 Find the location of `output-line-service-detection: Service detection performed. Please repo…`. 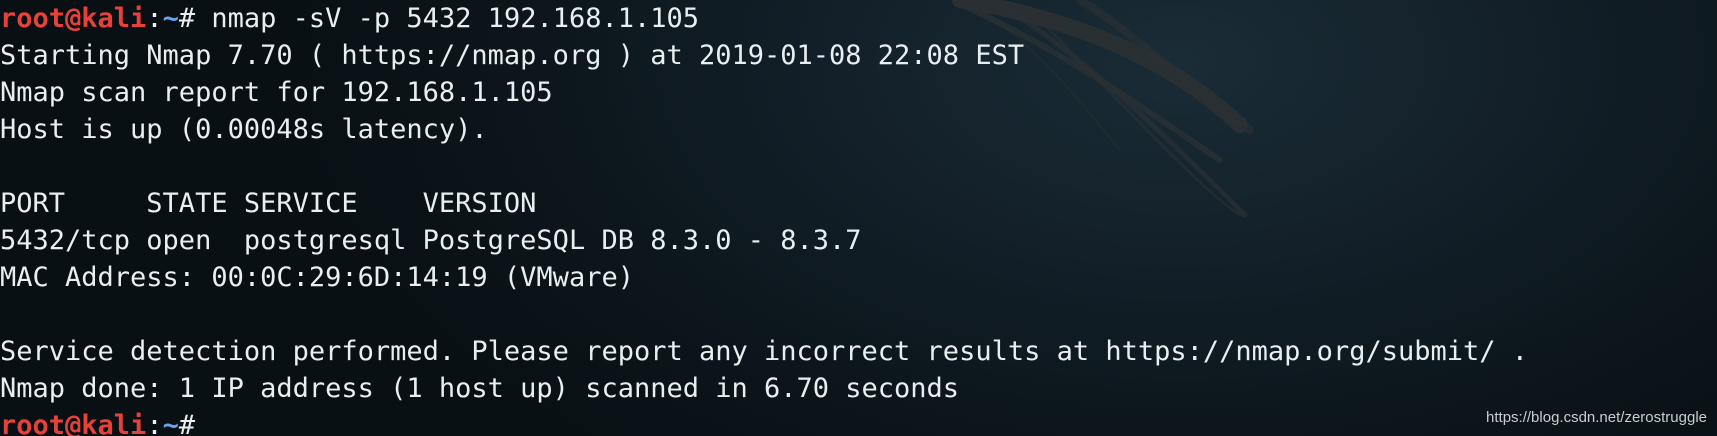

output-line-service-detection: Service detection performed. Please repo… is located at coordinates (764, 351).